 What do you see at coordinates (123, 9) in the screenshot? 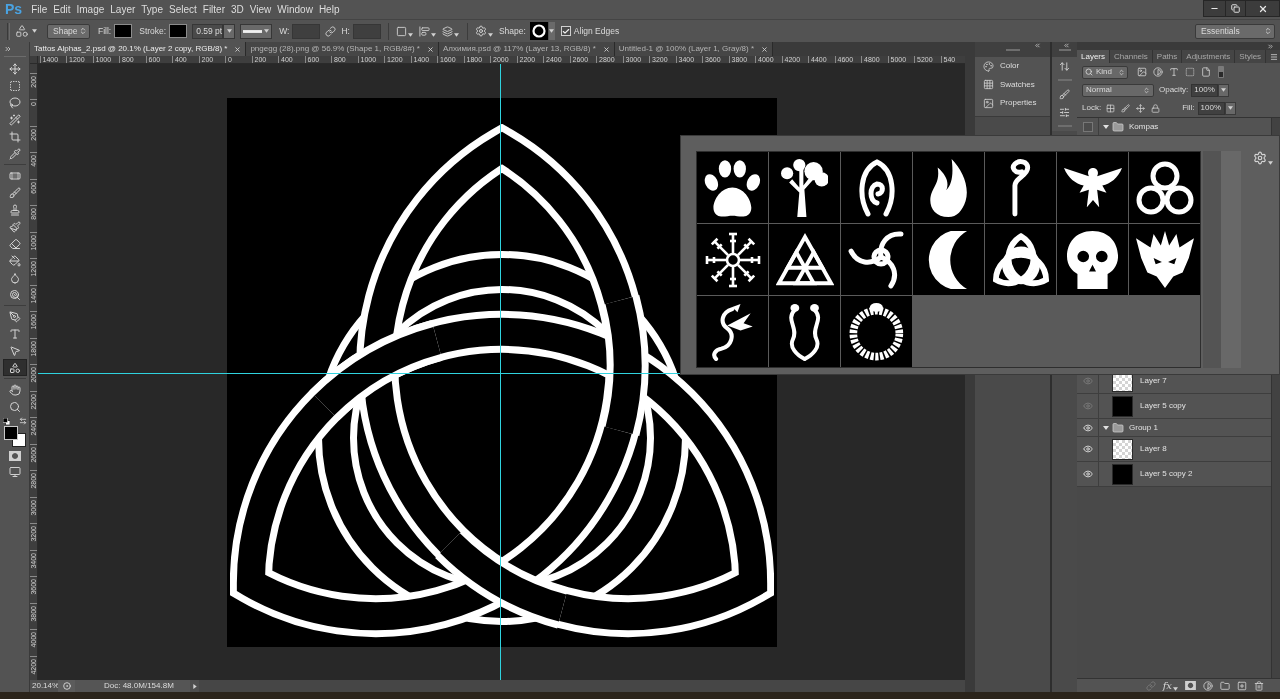
I see `menu-item: Layer` at bounding box center [123, 9].